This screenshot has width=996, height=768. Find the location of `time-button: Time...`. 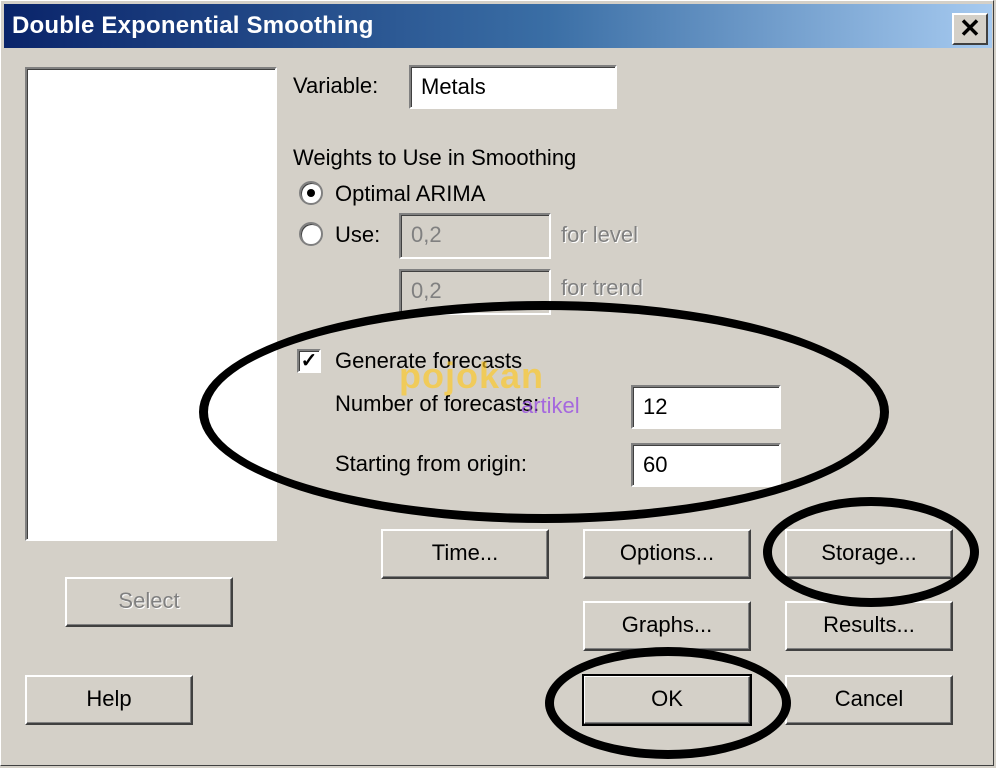

time-button: Time... is located at coordinates (465, 554).